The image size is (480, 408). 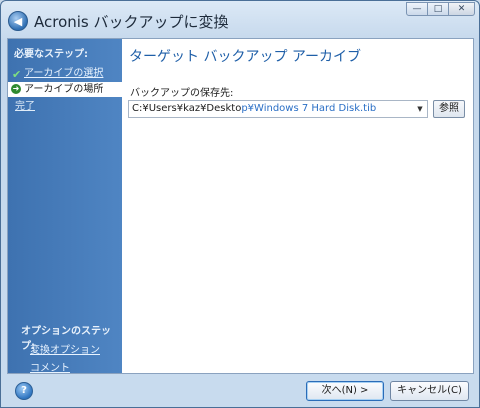 What do you see at coordinates (24, 391) in the screenshot?
I see `help-icon: ?` at bounding box center [24, 391].